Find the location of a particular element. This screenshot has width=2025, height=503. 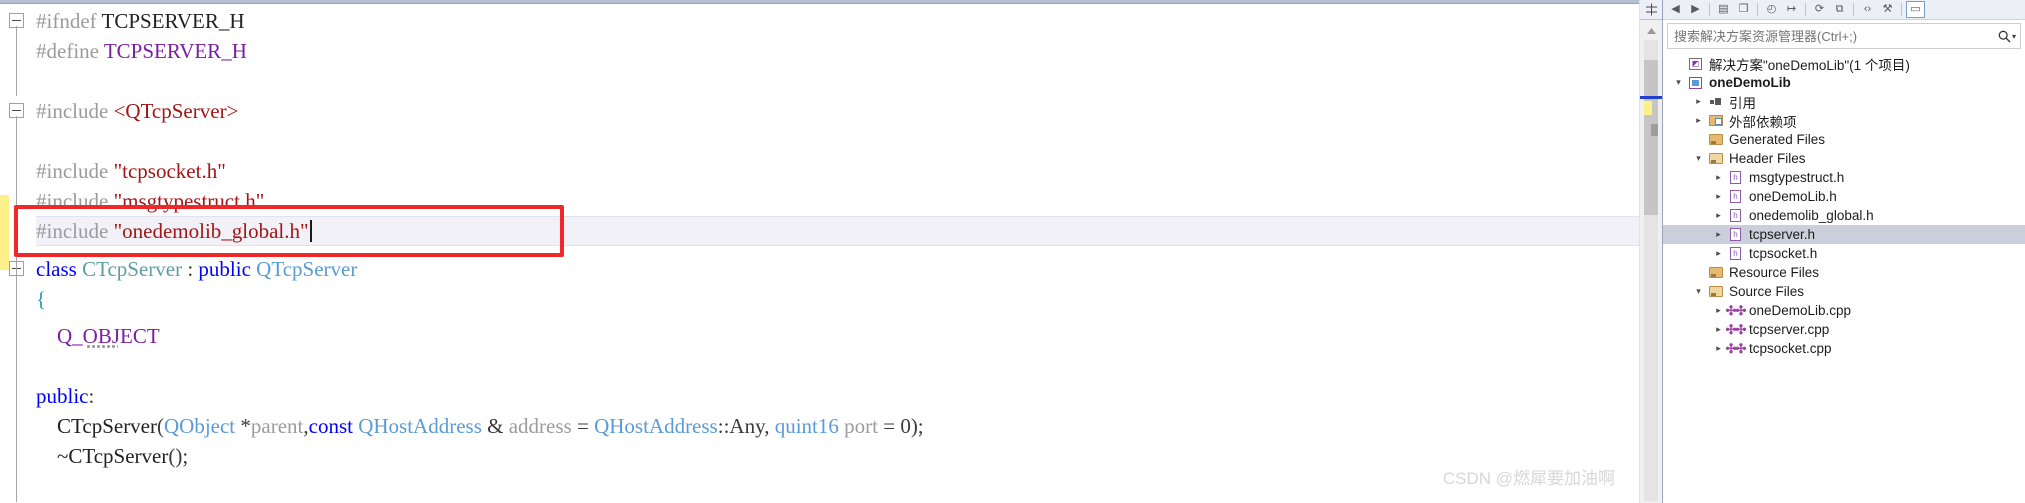

node-tcpsocket-h: ▸ h tcpsocket.h is located at coordinates (1844, 253).